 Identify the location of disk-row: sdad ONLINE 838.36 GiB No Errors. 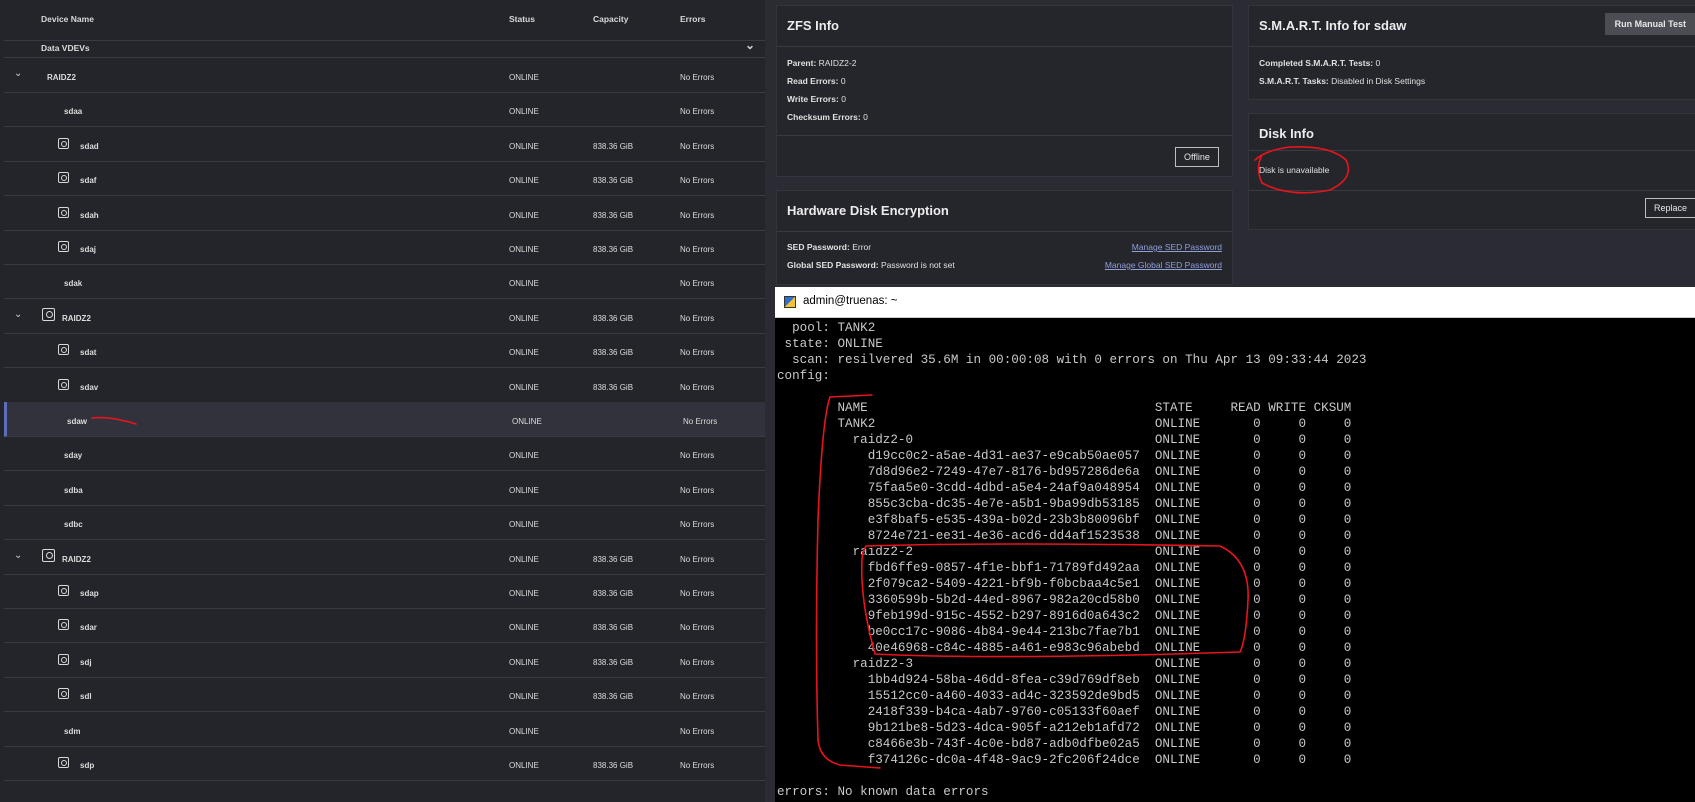
(384, 144).